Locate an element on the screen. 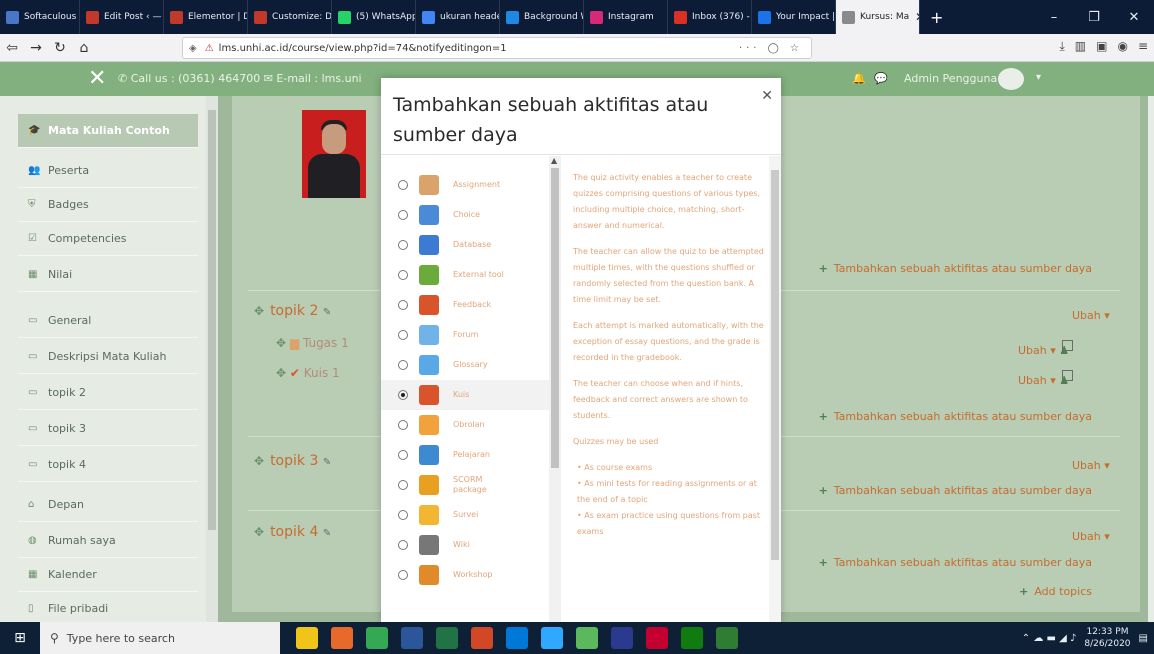  sidebar-item-topik-3: ▭ topik 3 is located at coordinates (108, 429).